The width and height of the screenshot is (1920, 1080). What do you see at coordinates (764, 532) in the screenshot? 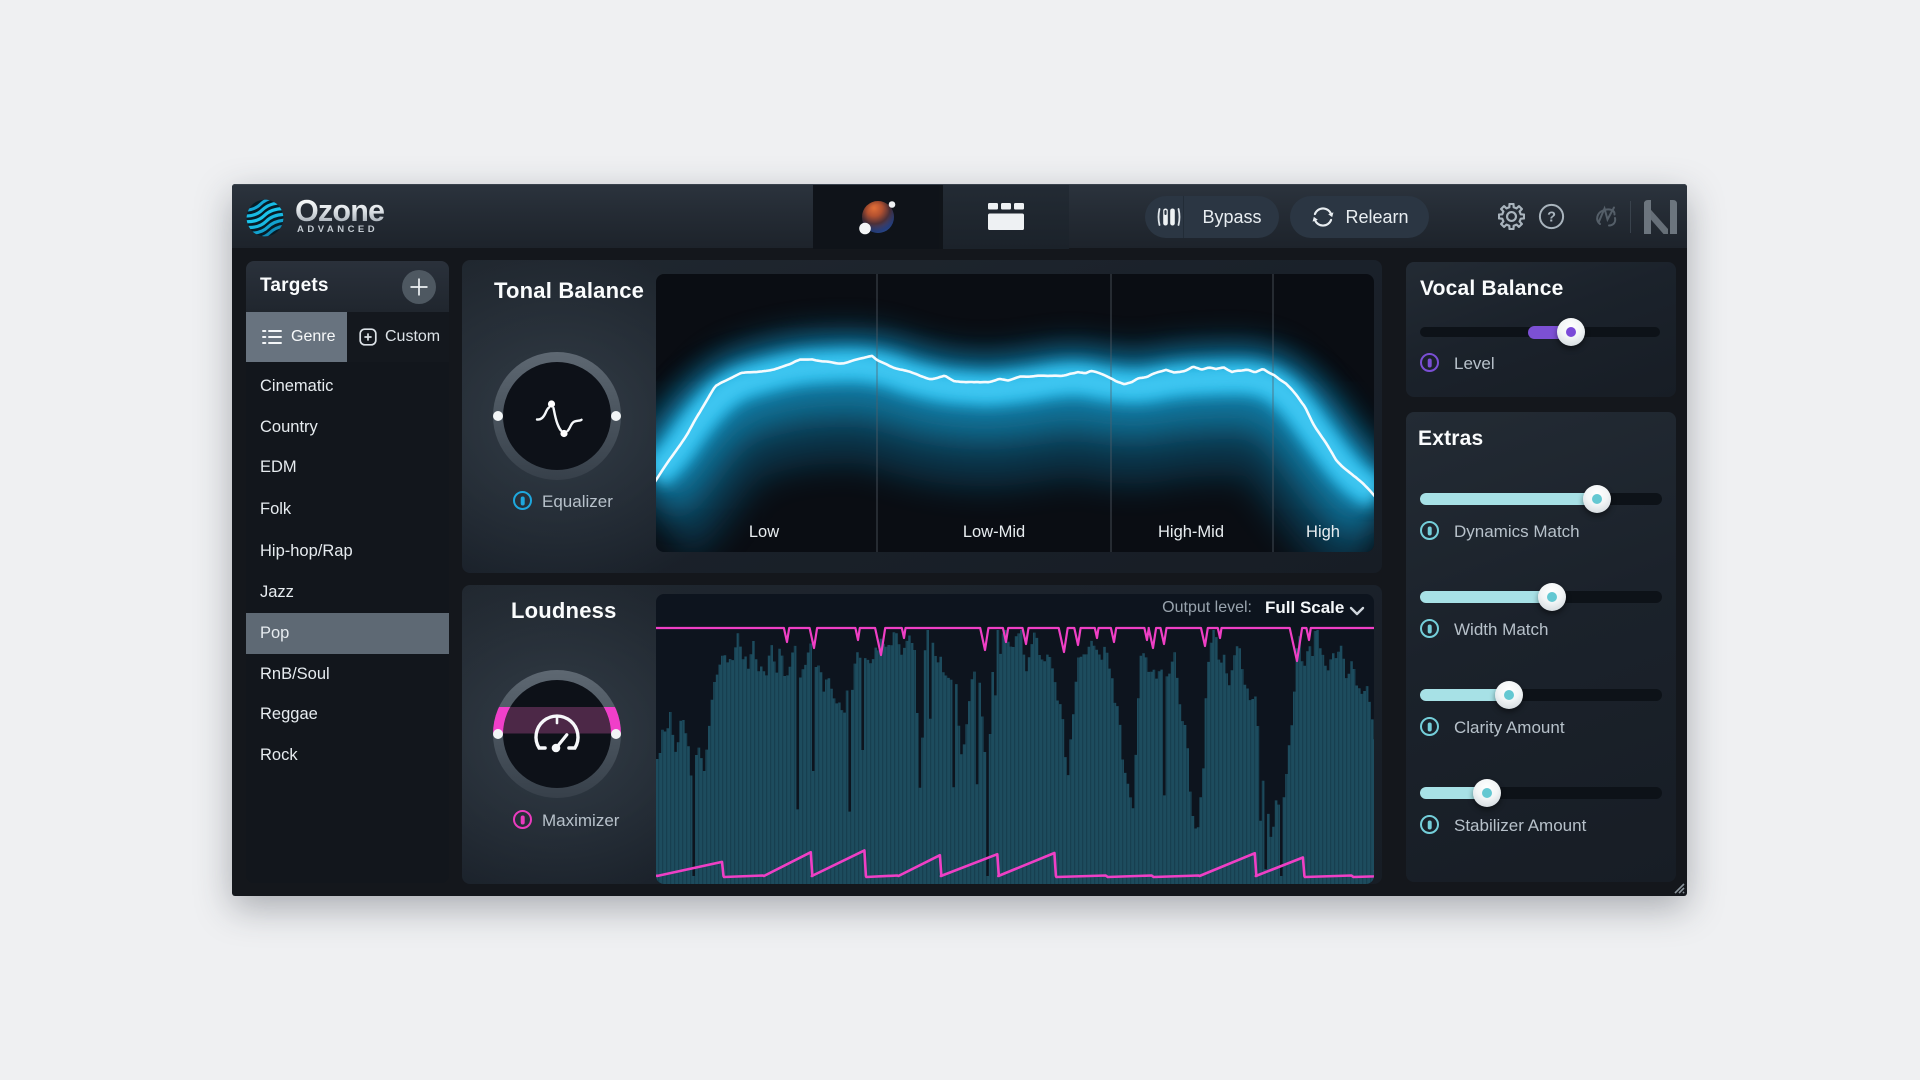
I see `svg-text: Low` at bounding box center [764, 532].